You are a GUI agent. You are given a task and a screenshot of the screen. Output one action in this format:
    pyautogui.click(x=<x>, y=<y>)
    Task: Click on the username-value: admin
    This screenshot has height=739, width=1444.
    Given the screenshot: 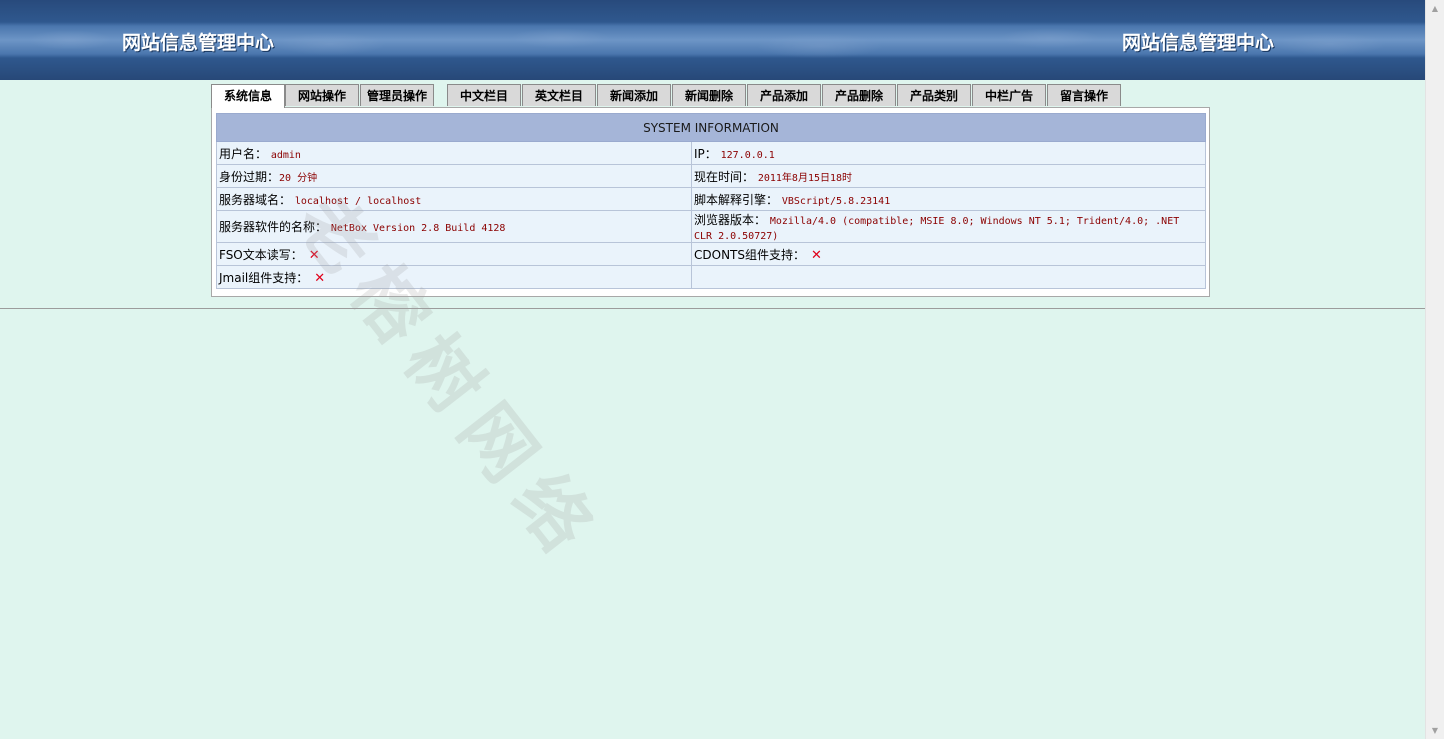 What is the action you would take?
    pyautogui.click(x=285, y=155)
    